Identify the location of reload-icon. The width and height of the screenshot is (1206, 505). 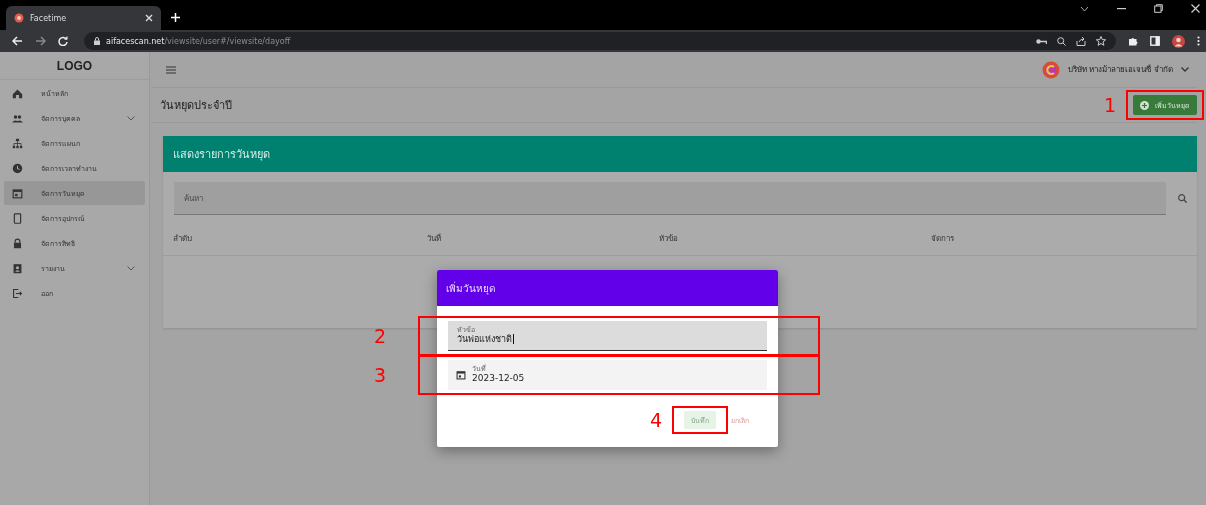
(63, 41).